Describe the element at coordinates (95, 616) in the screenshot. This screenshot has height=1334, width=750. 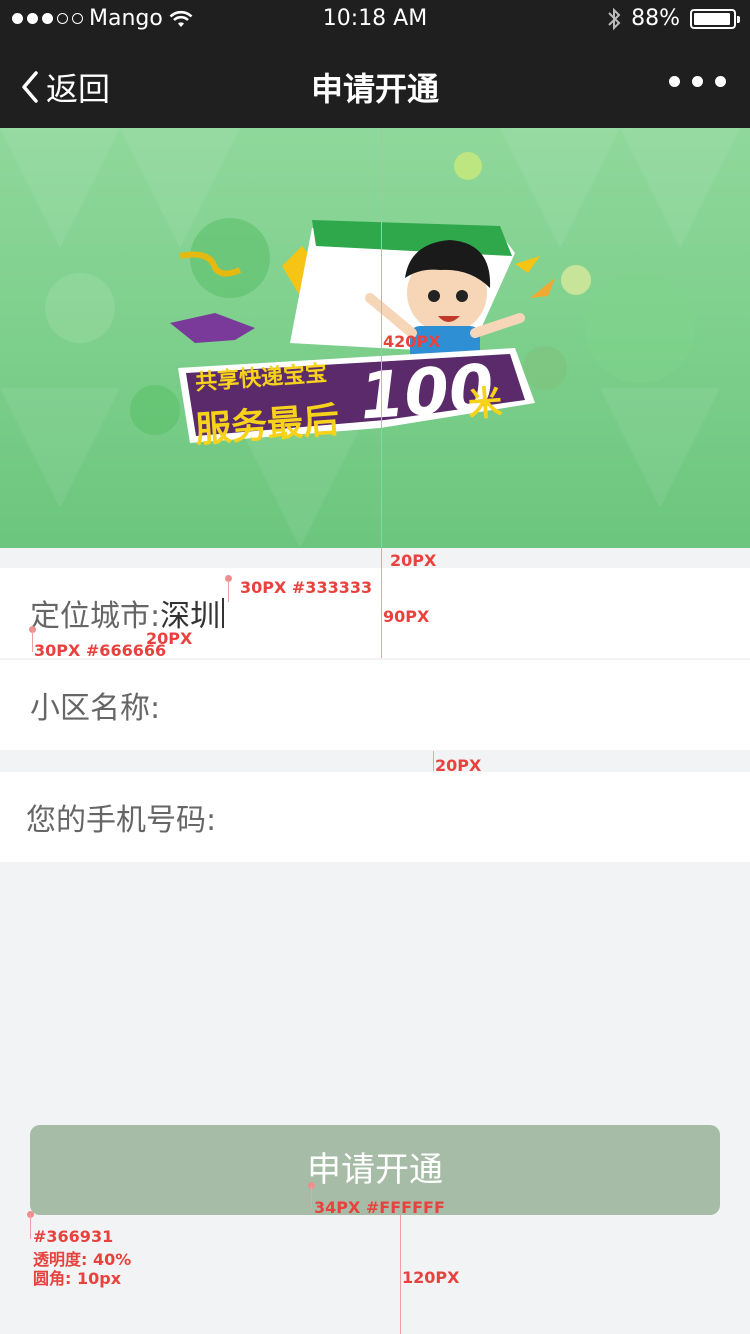
I see `city-label: 定位城市:` at that location.